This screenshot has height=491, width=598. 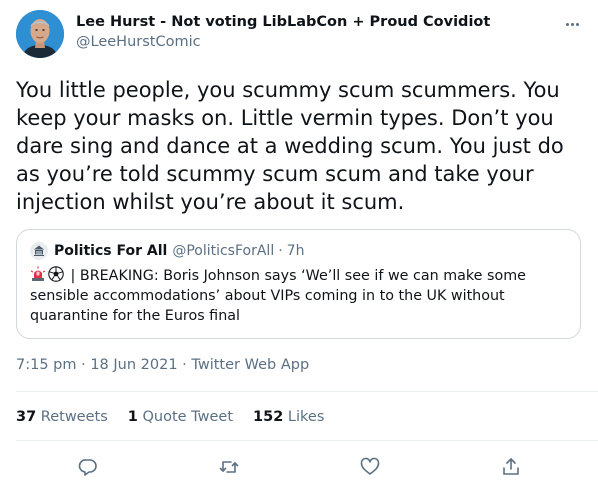 I want to click on retweets-count: 37, so click(x=26, y=417).